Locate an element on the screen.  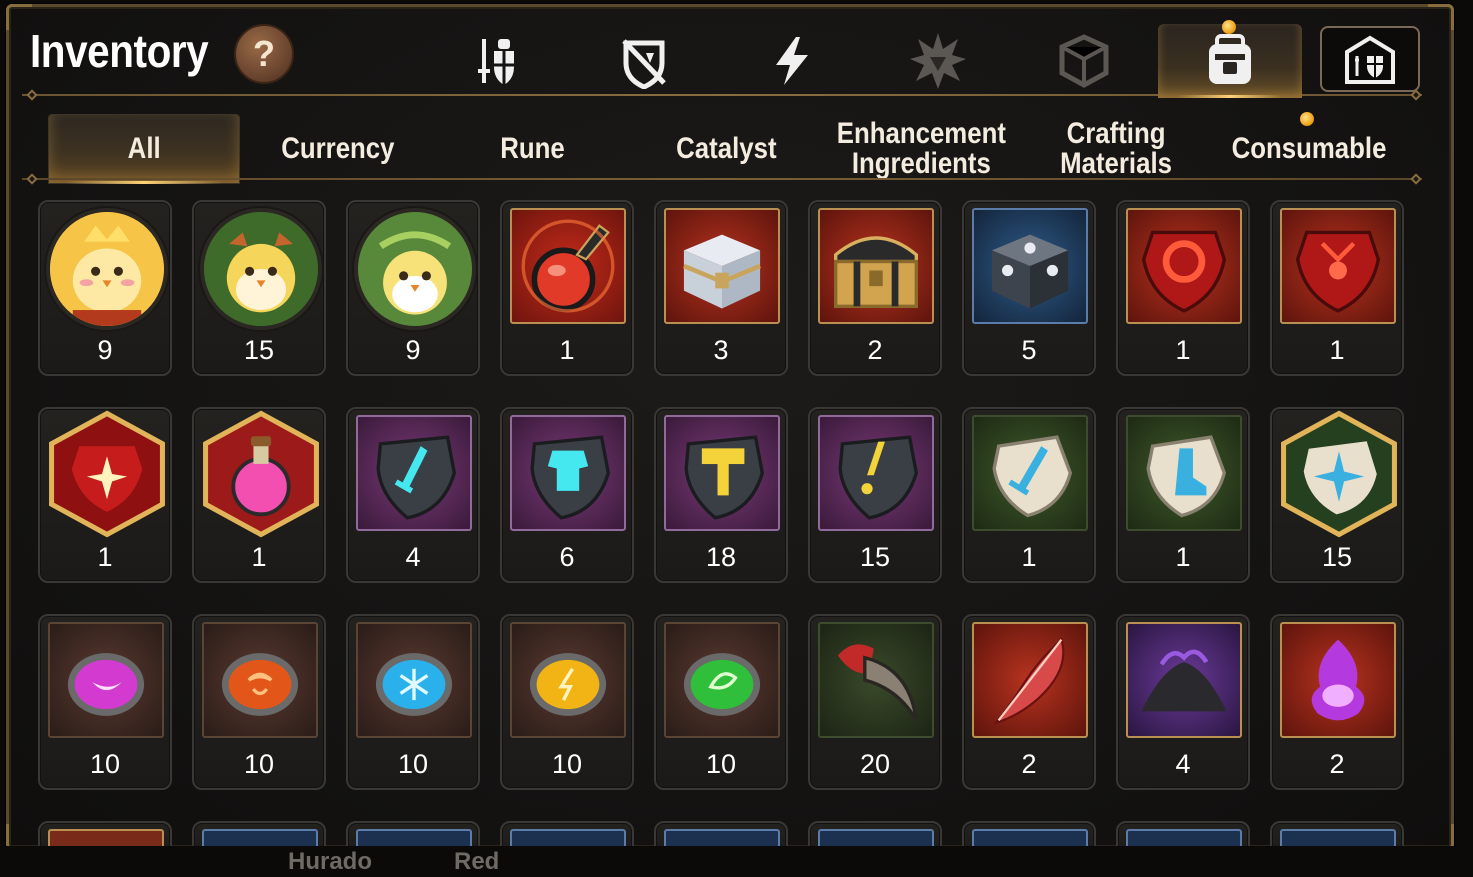
laurel-chick-portrait-icon is located at coordinates (415, 269).